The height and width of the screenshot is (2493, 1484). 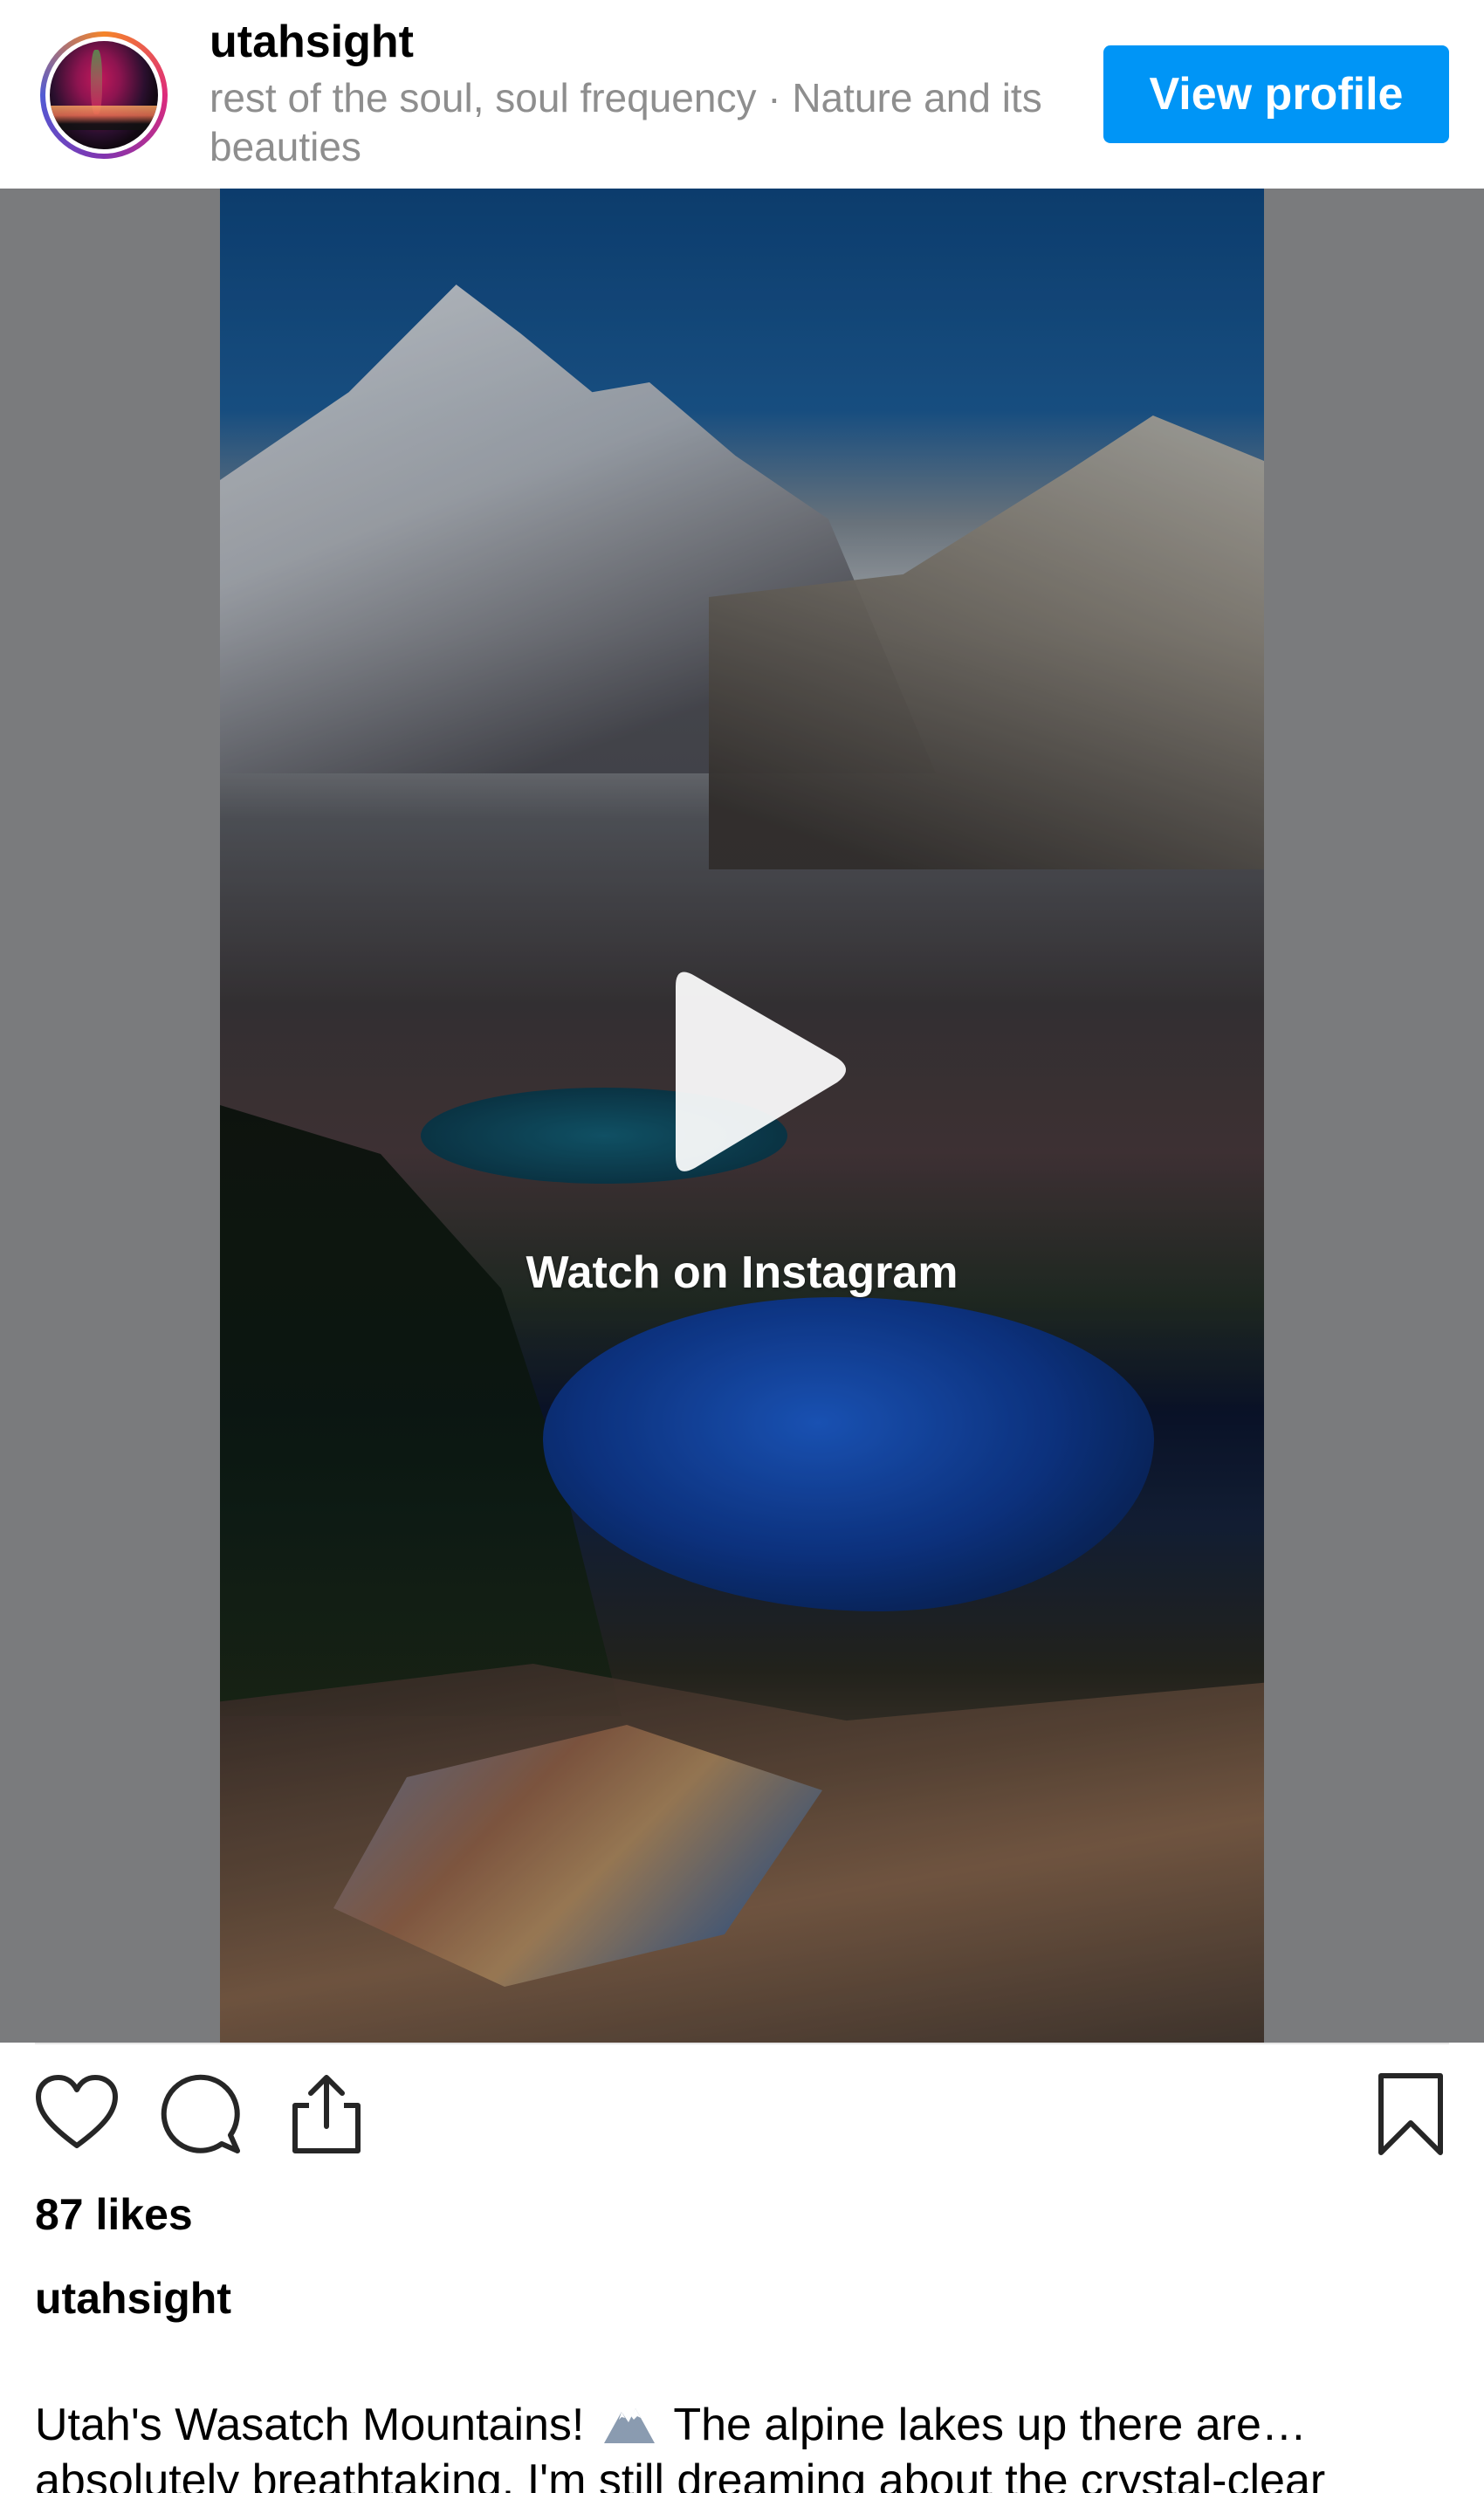 I want to click on bookmark-icon, so click(x=1410, y=2114).